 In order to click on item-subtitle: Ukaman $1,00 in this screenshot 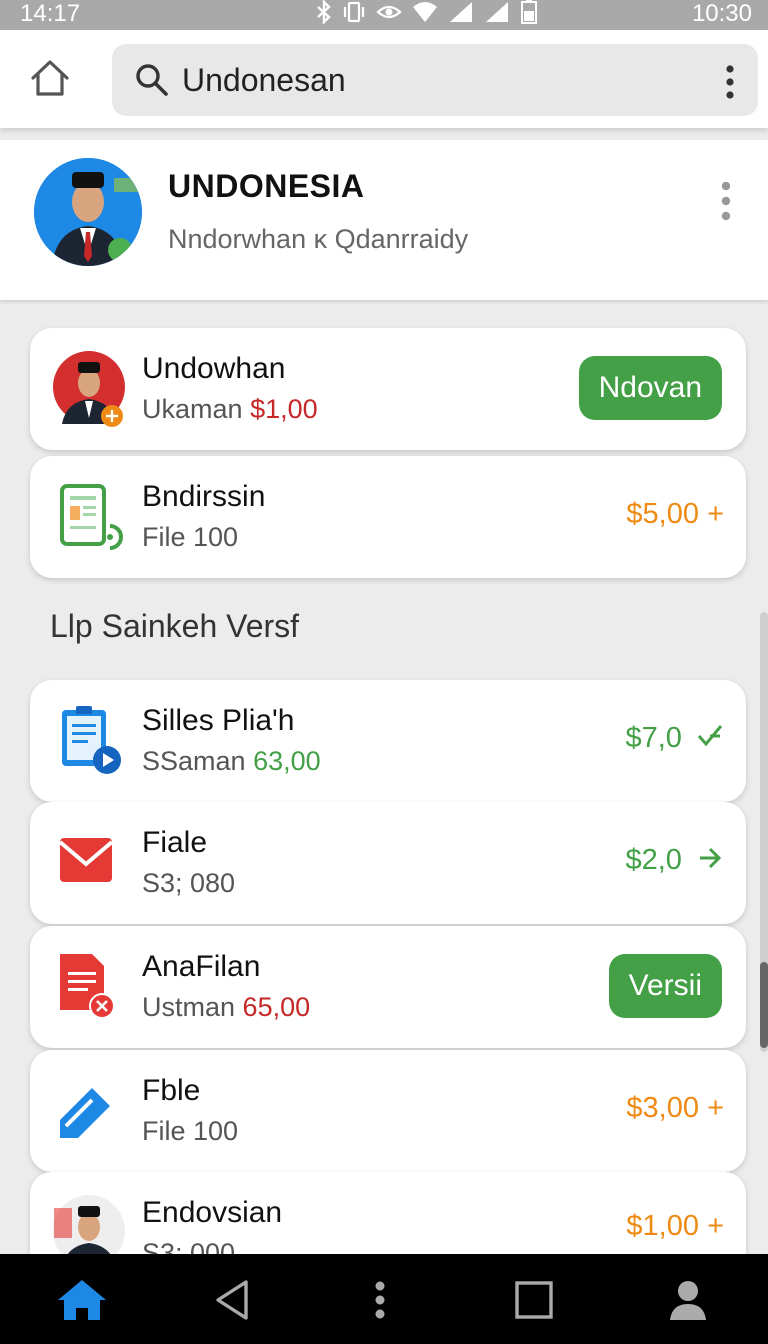, I will do `click(230, 409)`.